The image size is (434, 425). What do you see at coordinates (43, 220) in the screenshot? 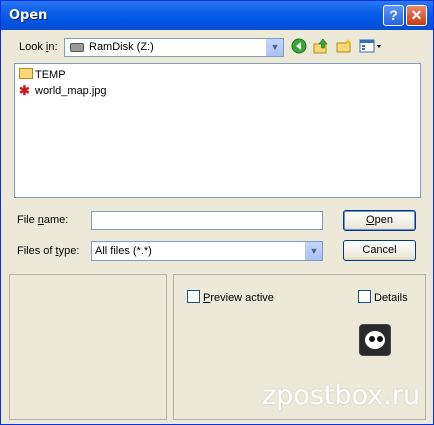
I see `filename-label: File name:` at bounding box center [43, 220].